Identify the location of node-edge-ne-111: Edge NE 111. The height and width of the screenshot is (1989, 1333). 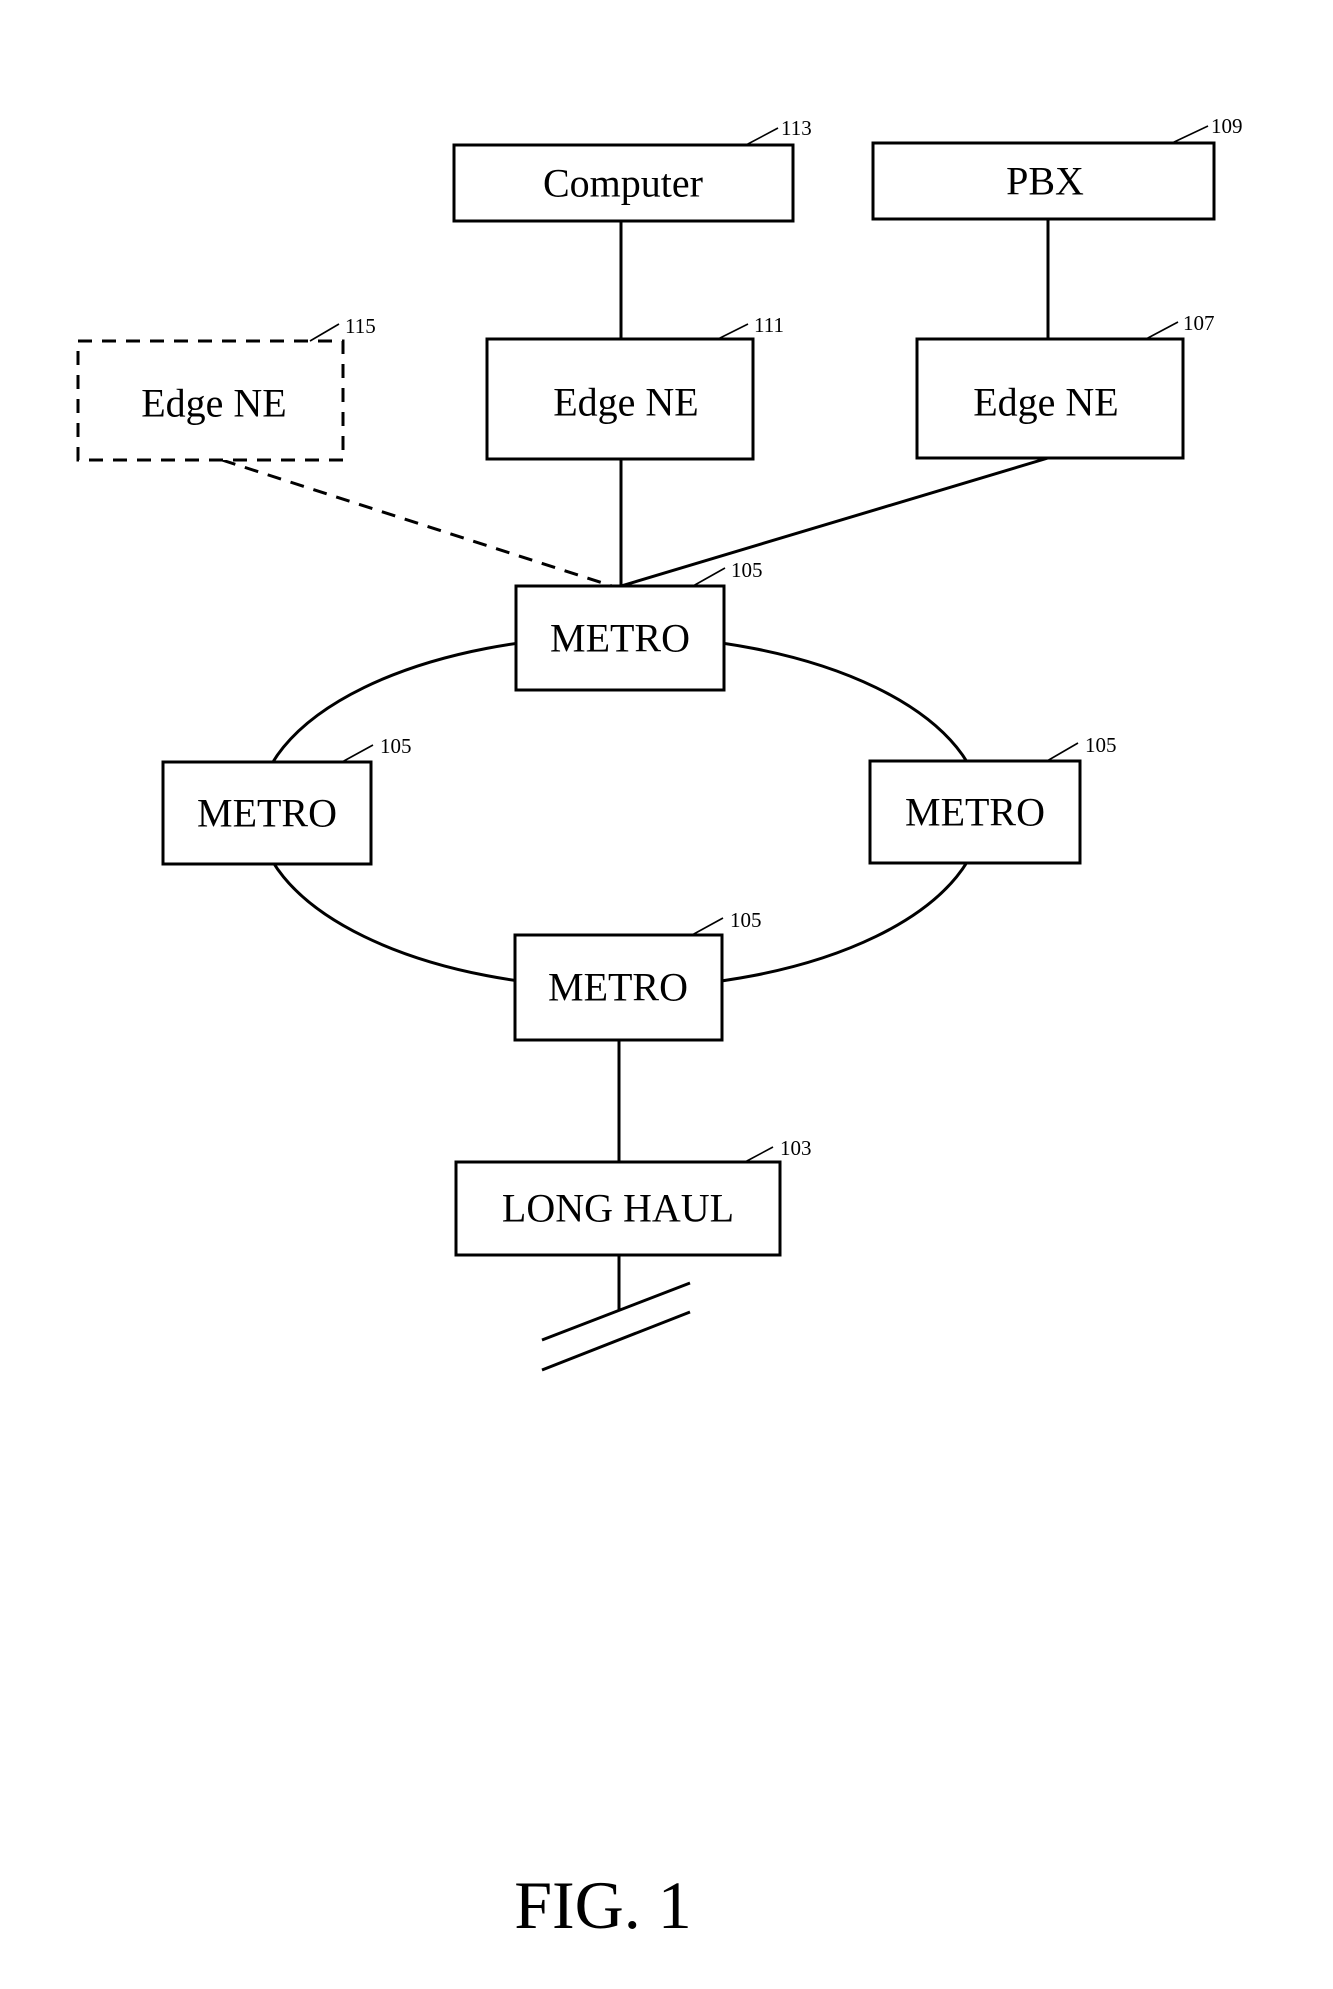
(634, 387).